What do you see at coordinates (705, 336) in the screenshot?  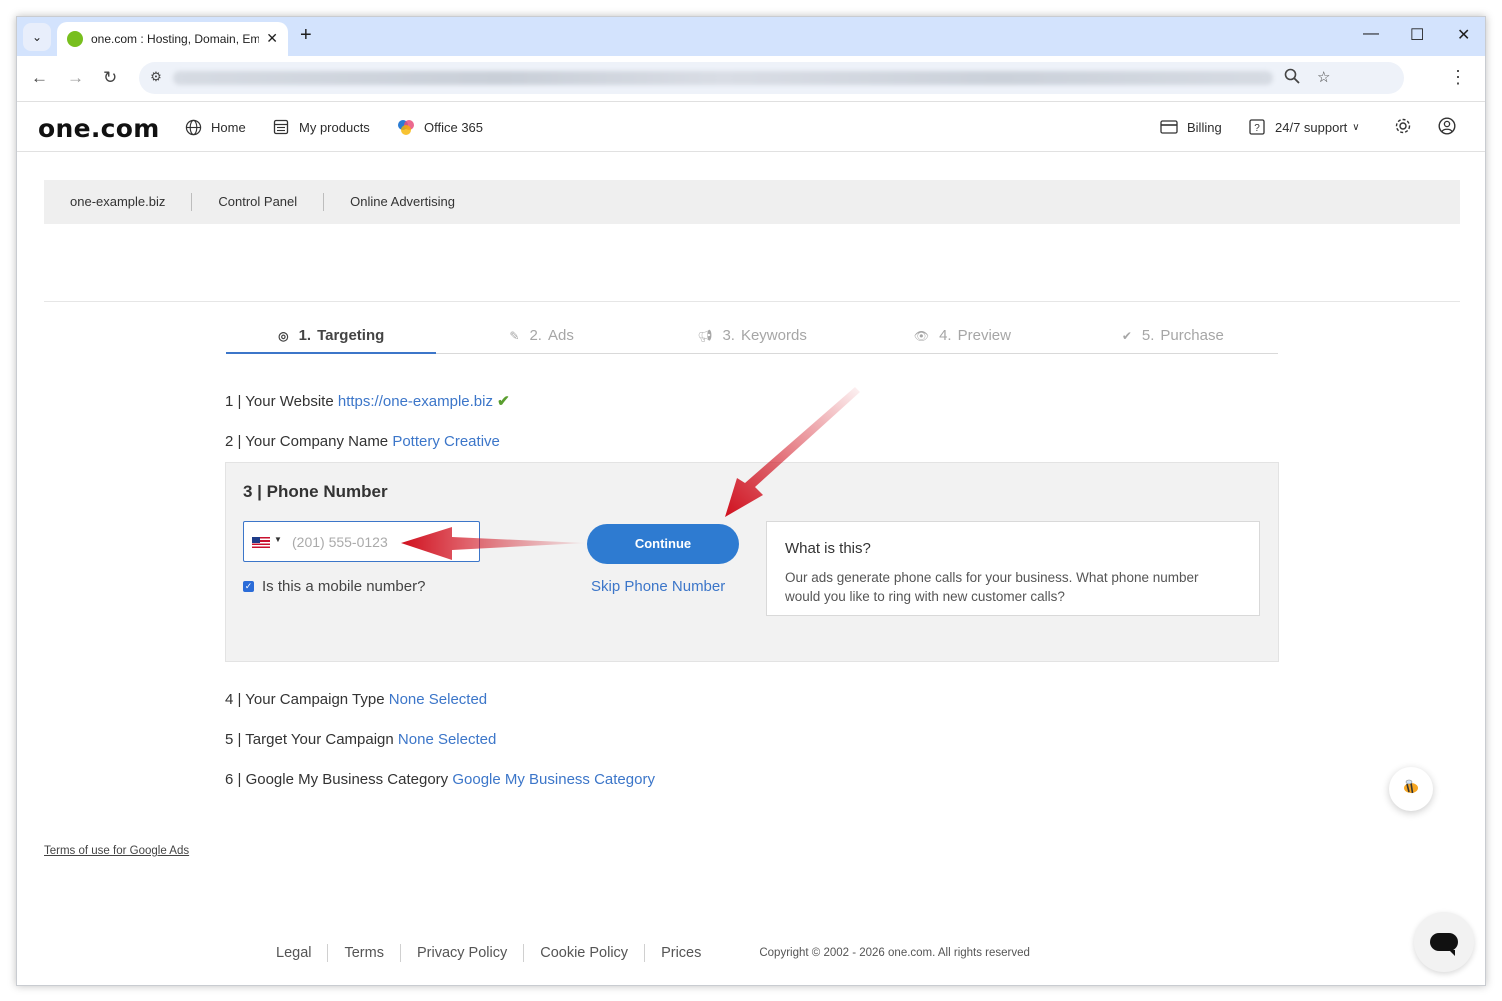 I see `megaphone-icon: 📢︎` at bounding box center [705, 336].